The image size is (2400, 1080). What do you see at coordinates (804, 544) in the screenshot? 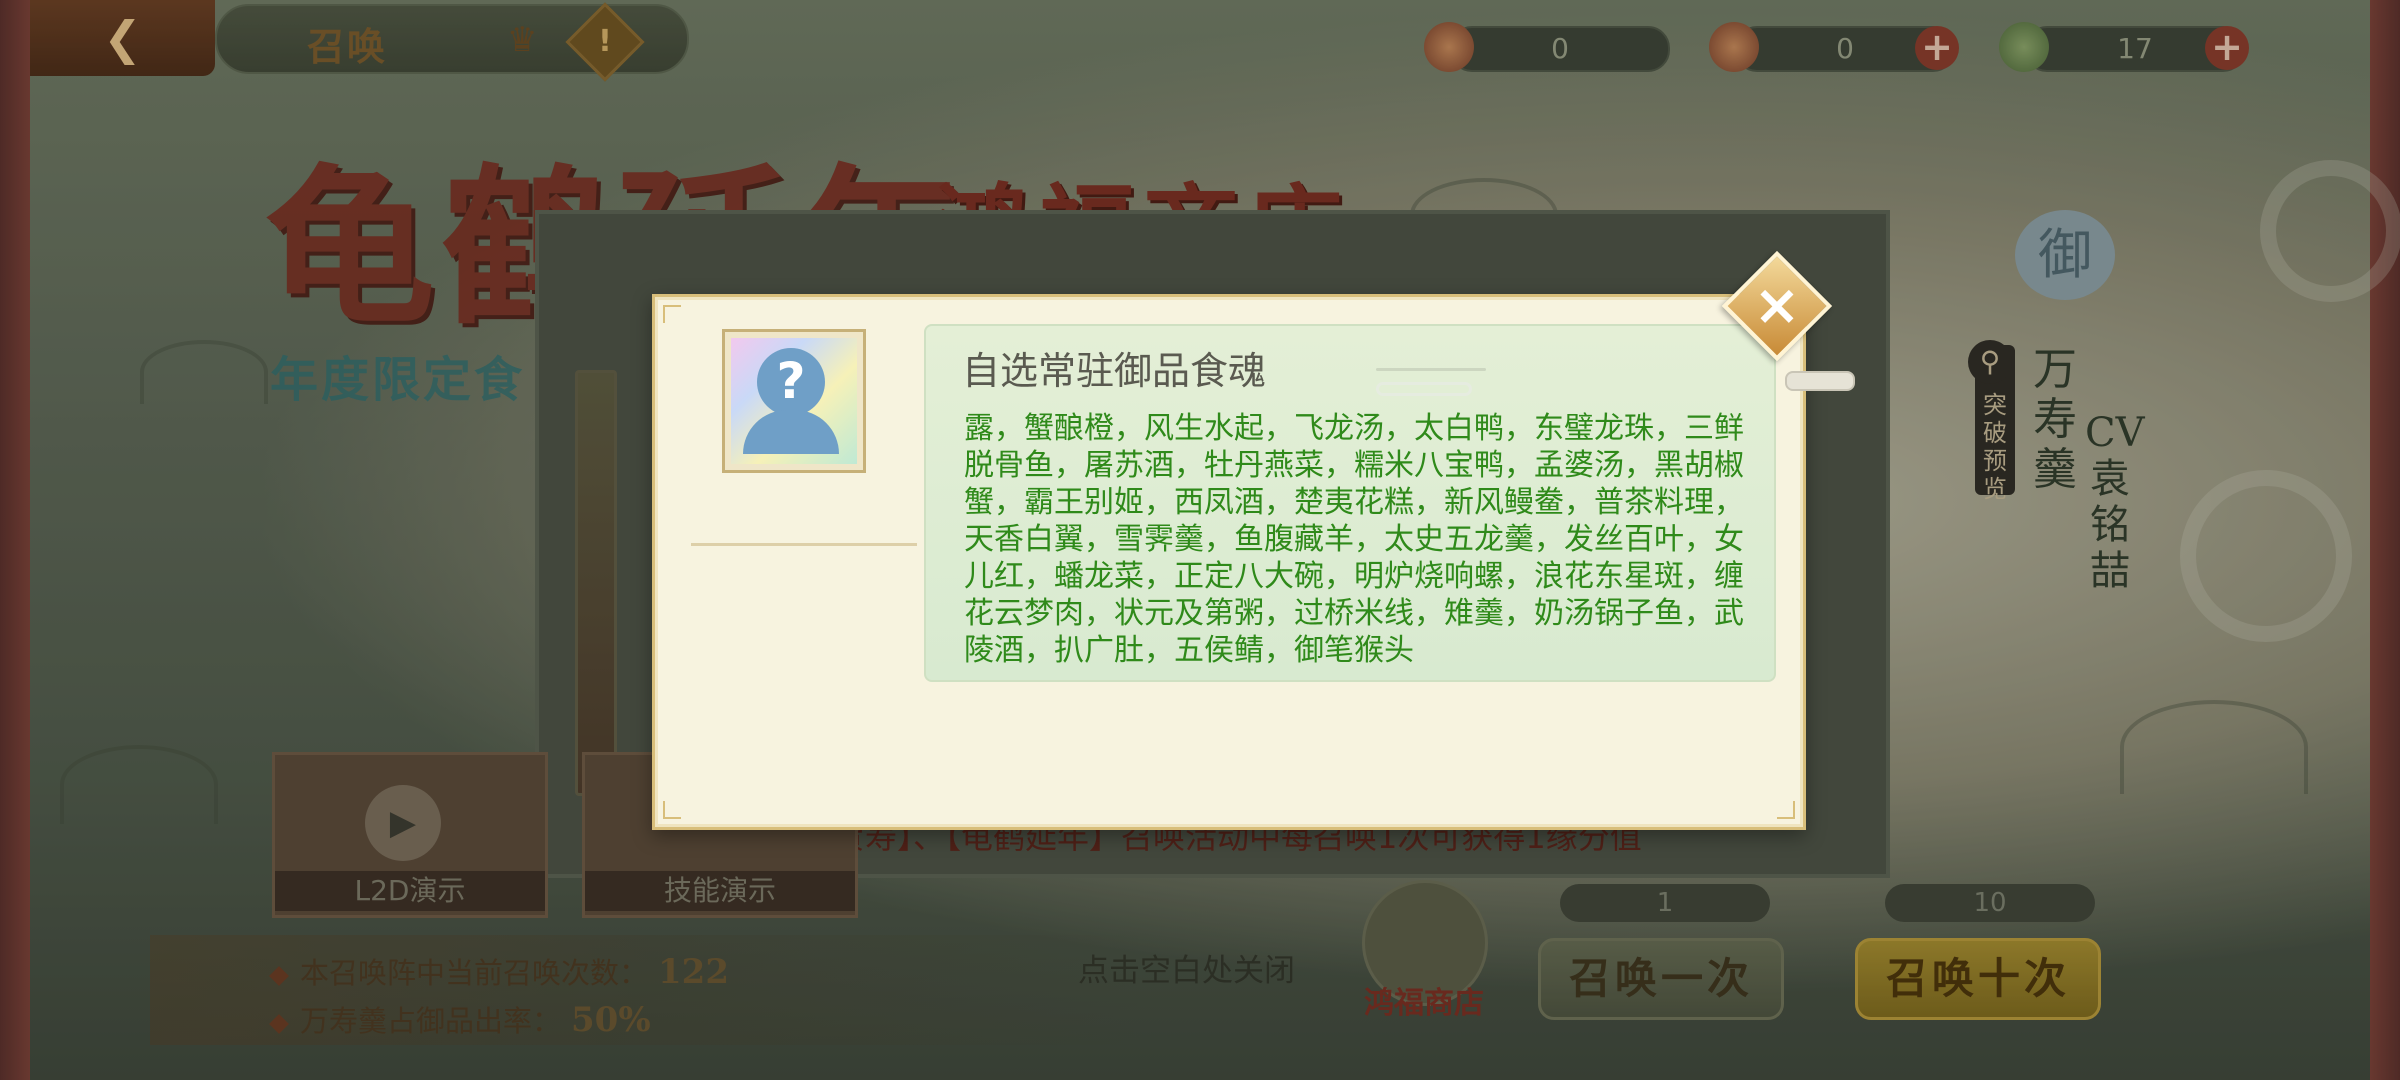
I see `divider` at bounding box center [804, 544].